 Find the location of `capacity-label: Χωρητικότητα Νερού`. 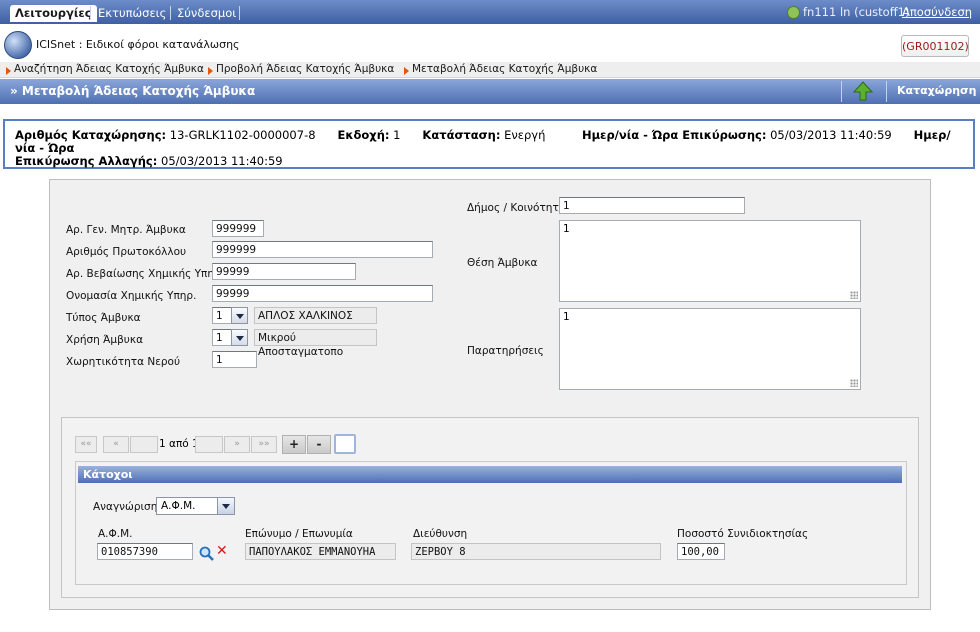

capacity-label: Χωρητικότητα Νερού is located at coordinates (123, 362).